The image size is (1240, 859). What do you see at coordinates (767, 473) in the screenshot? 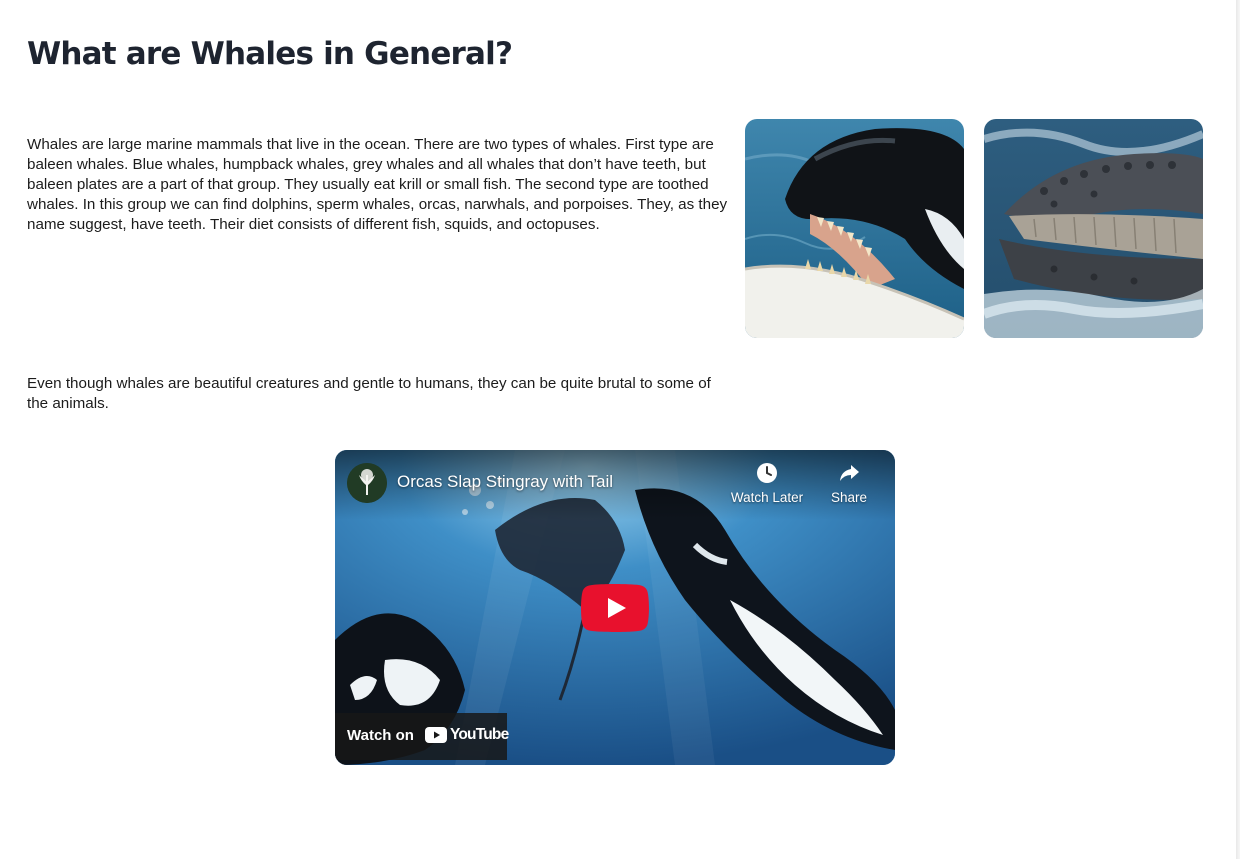
I see `clock-icon` at bounding box center [767, 473].